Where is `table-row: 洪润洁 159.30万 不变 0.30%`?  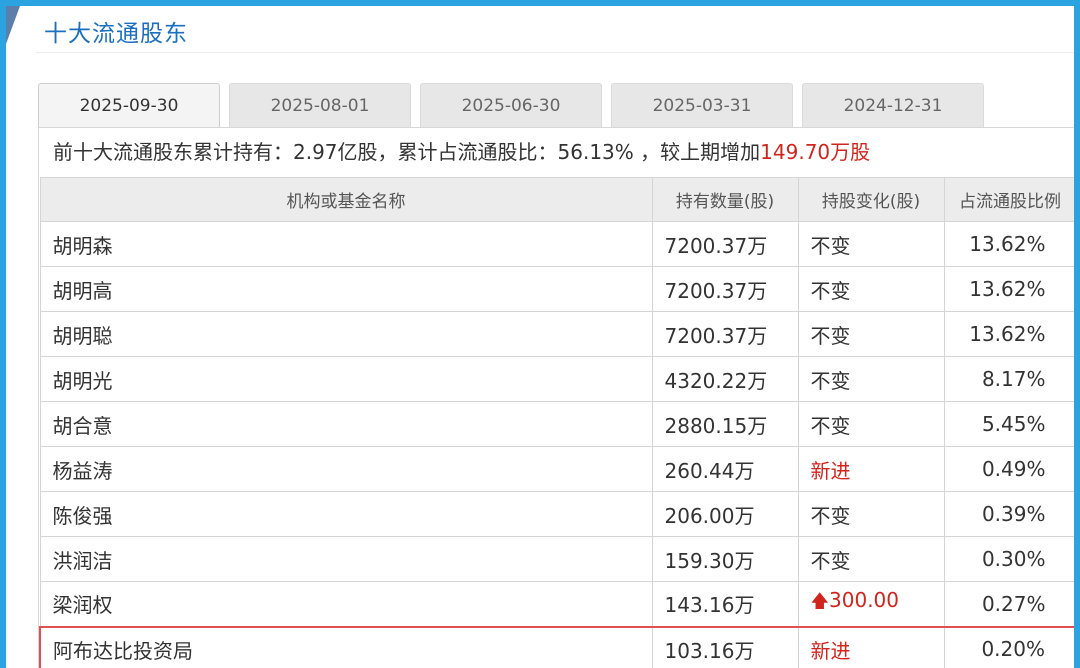 table-row: 洪润洁 159.30万 不变 0.30% is located at coordinates (556, 559).